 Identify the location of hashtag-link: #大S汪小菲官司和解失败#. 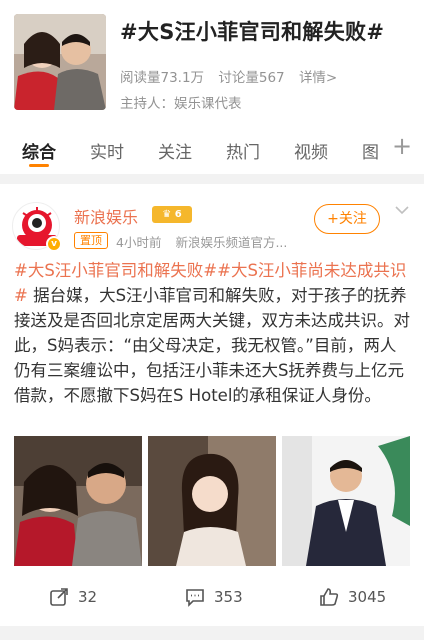
(115, 270).